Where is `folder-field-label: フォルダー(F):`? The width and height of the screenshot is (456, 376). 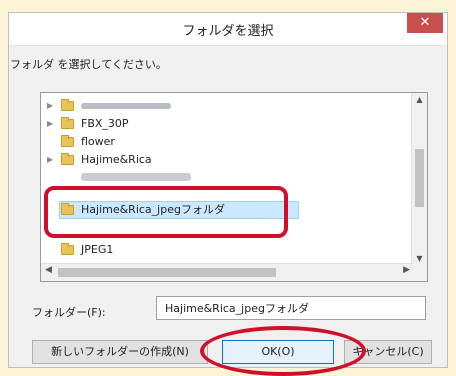 folder-field-label: フォルダー(F): is located at coordinates (69, 312).